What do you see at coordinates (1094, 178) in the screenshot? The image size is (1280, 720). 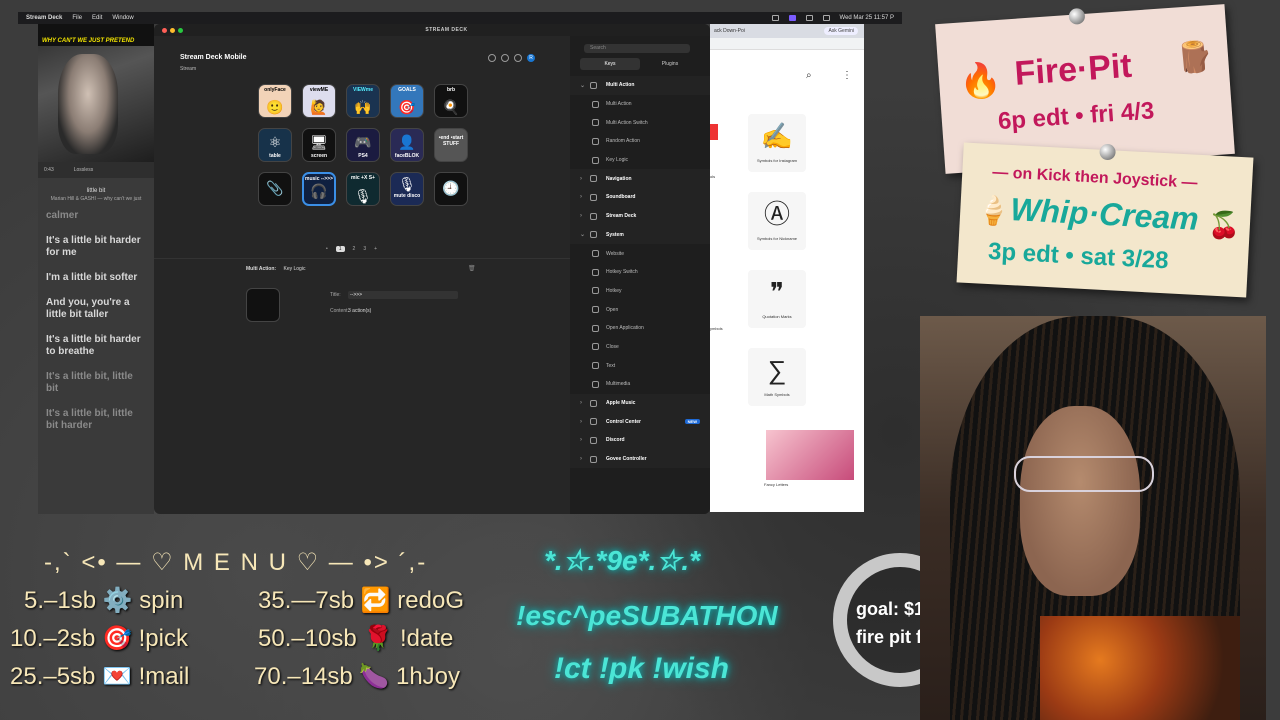 I see `platform-text: — on Kick then Joystick —` at bounding box center [1094, 178].